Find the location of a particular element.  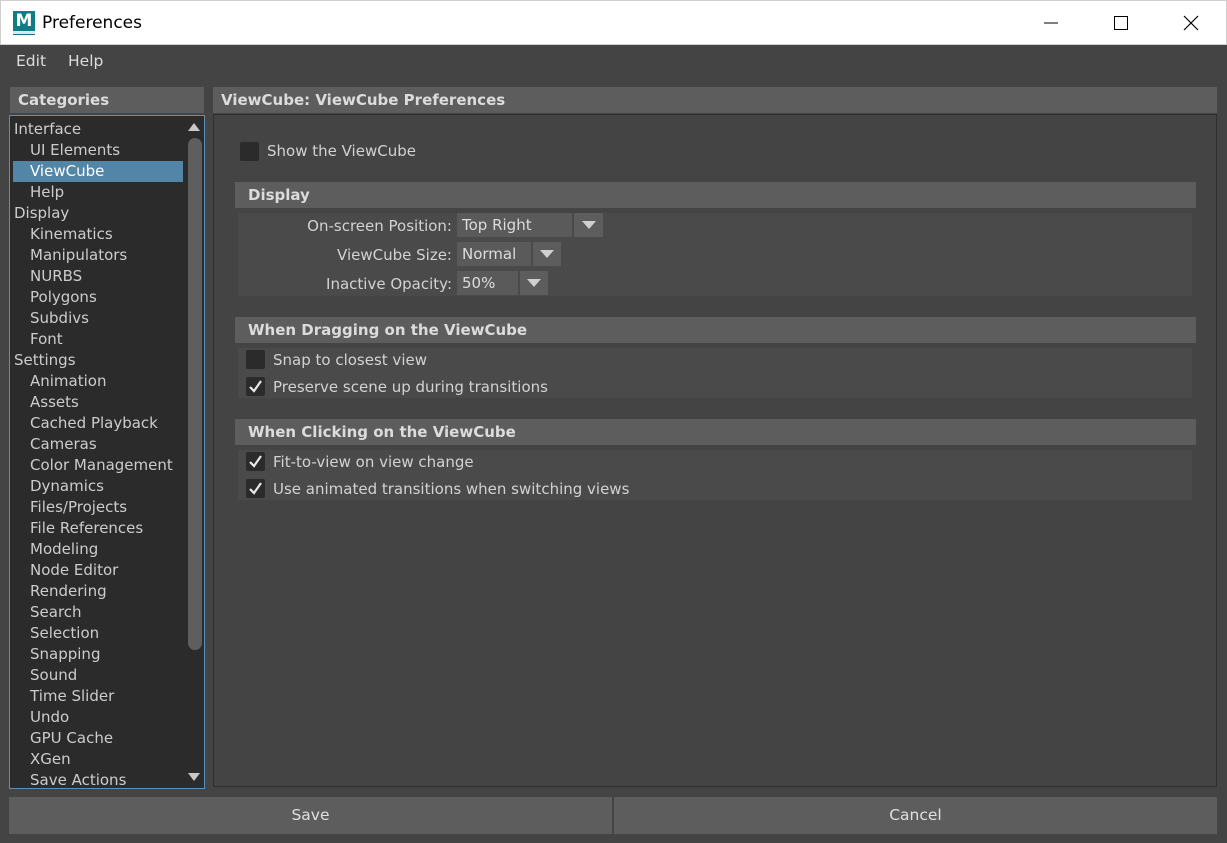

maximize-button is located at coordinates (1121, 23).